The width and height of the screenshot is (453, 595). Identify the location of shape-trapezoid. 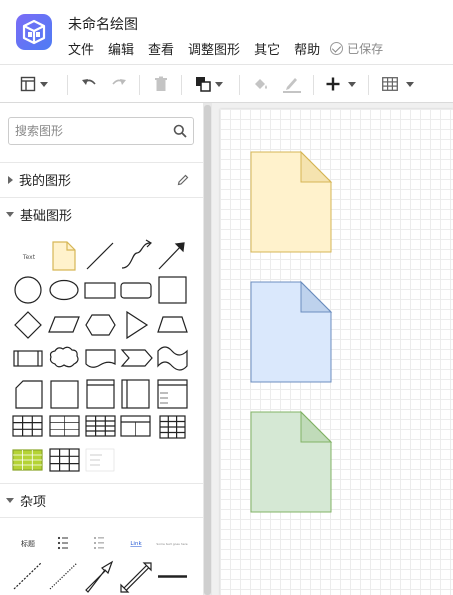
(172, 324).